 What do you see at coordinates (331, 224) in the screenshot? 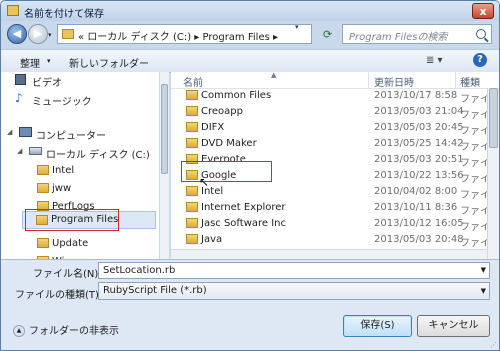
I see `file-row: Jasc Software Inc 2013/10/12 16:05 ファイ` at bounding box center [331, 224].